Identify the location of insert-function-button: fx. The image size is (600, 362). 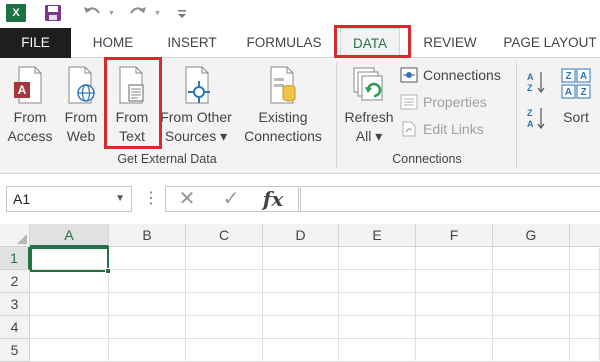
(273, 199).